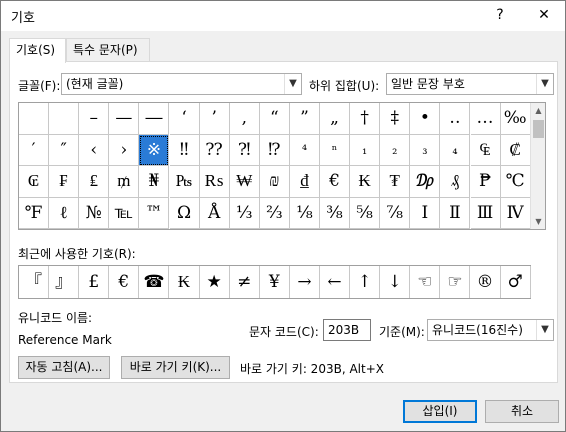  What do you see at coordinates (485, 213) in the screenshot?
I see `symbol-cell: Ⅲ` at bounding box center [485, 213].